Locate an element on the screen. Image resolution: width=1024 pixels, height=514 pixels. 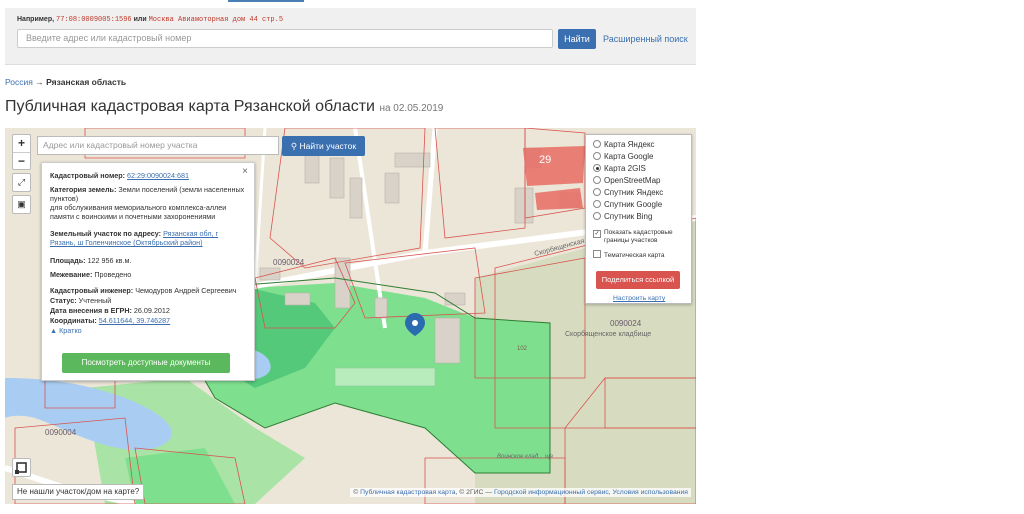
hint-example-address: Москва Авиамоторная дом 44 стр.5 is located at coordinates (216, 20).